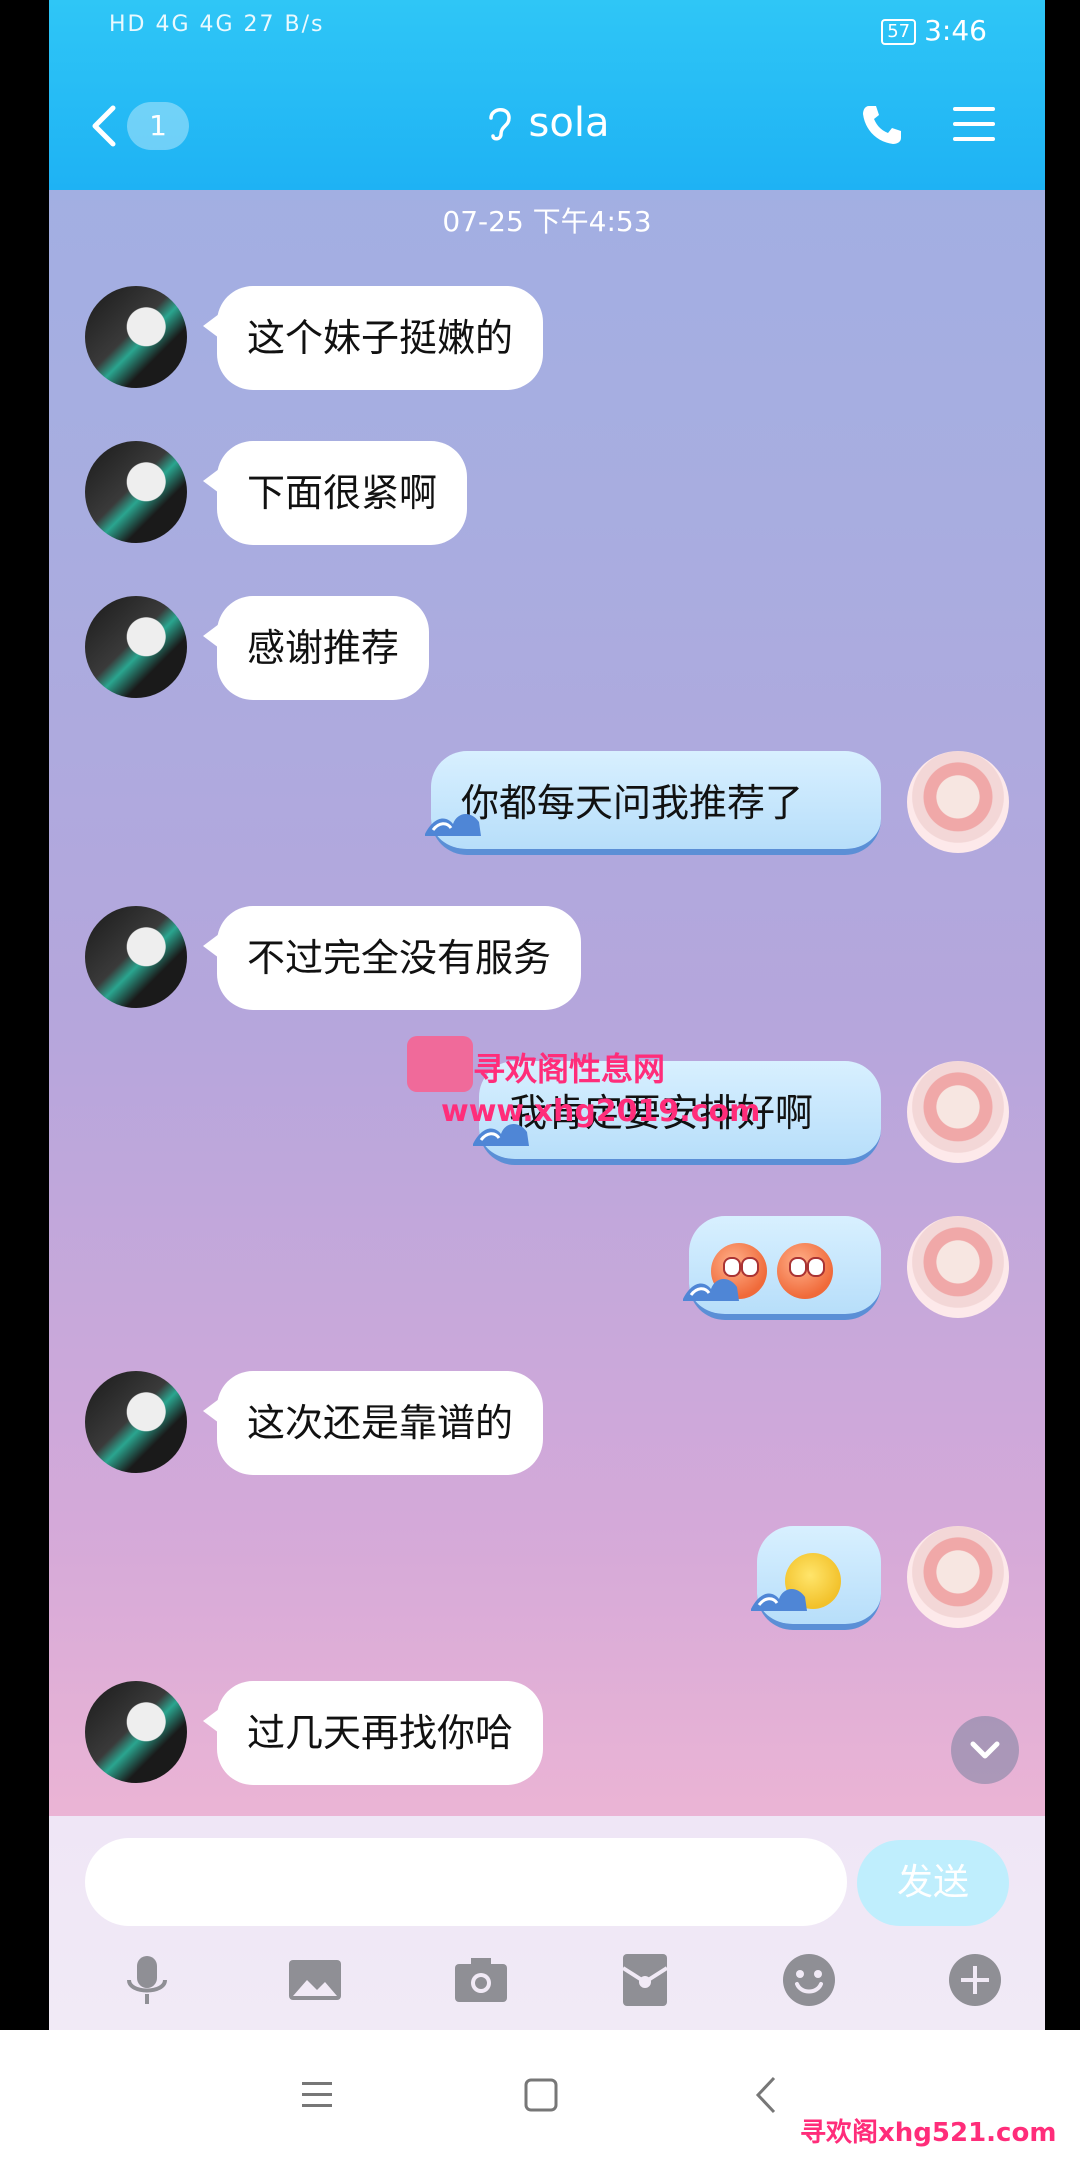 This screenshot has height=2160, width=1080. What do you see at coordinates (955, 30) in the screenshot?
I see `clock: 3:46` at bounding box center [955, 30].